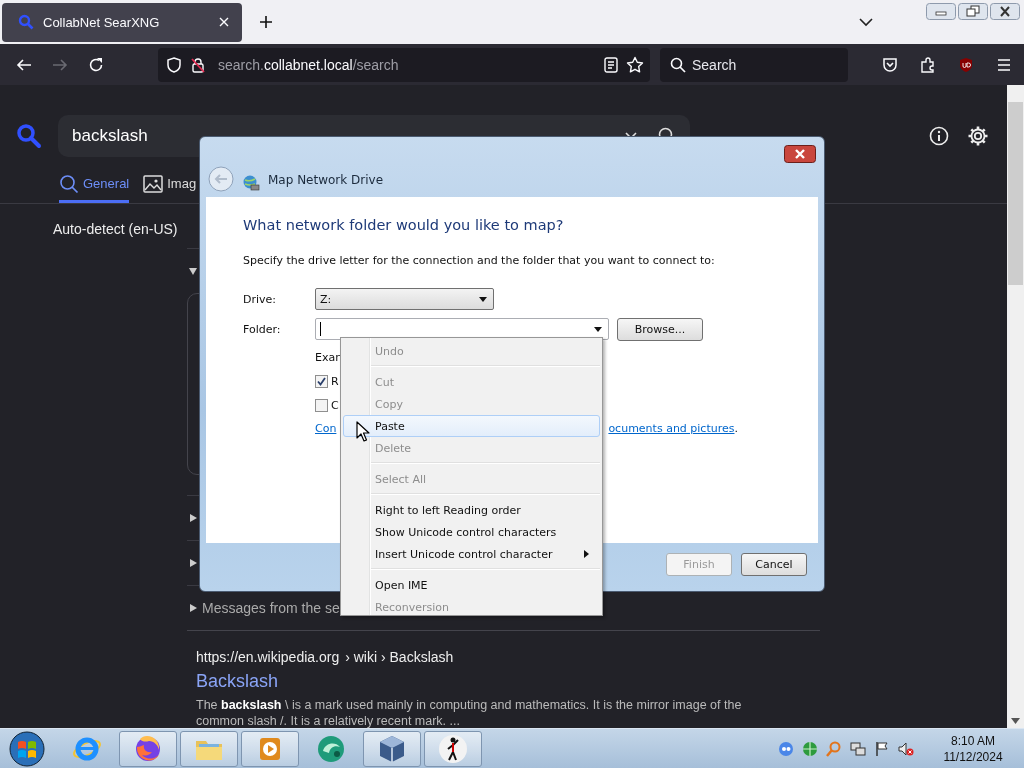  Describe the element at coordinates (754, 64) in the screenshot. I see `search-field: Search` at that location.